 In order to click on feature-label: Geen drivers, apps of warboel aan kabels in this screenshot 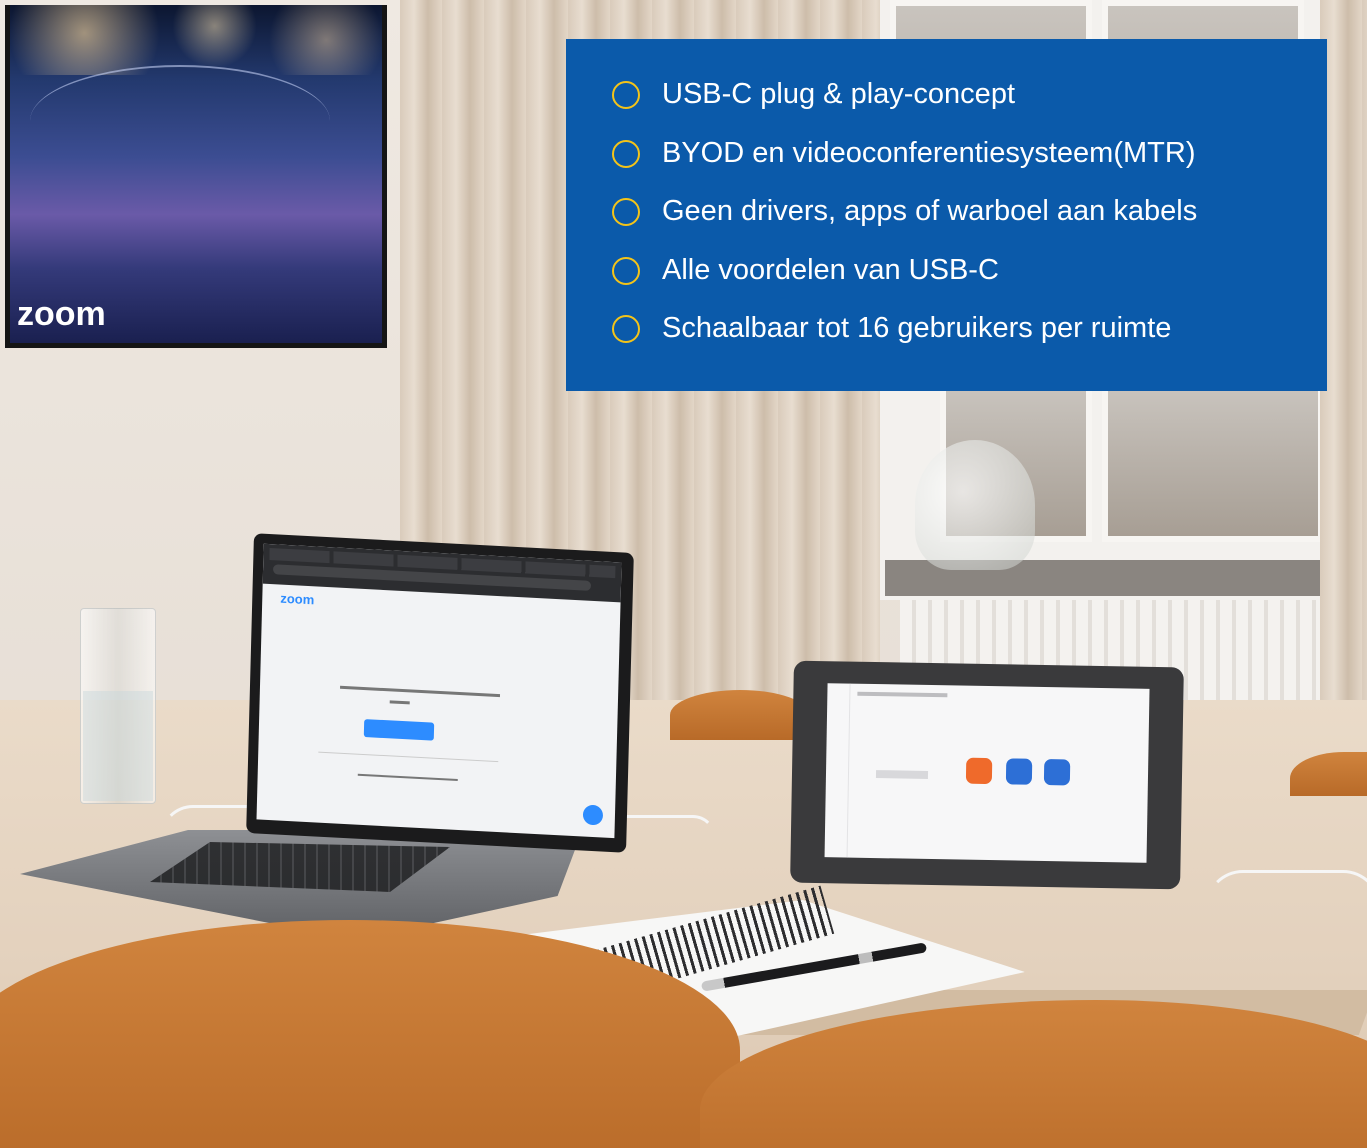, I will do `click(930, 211)`.